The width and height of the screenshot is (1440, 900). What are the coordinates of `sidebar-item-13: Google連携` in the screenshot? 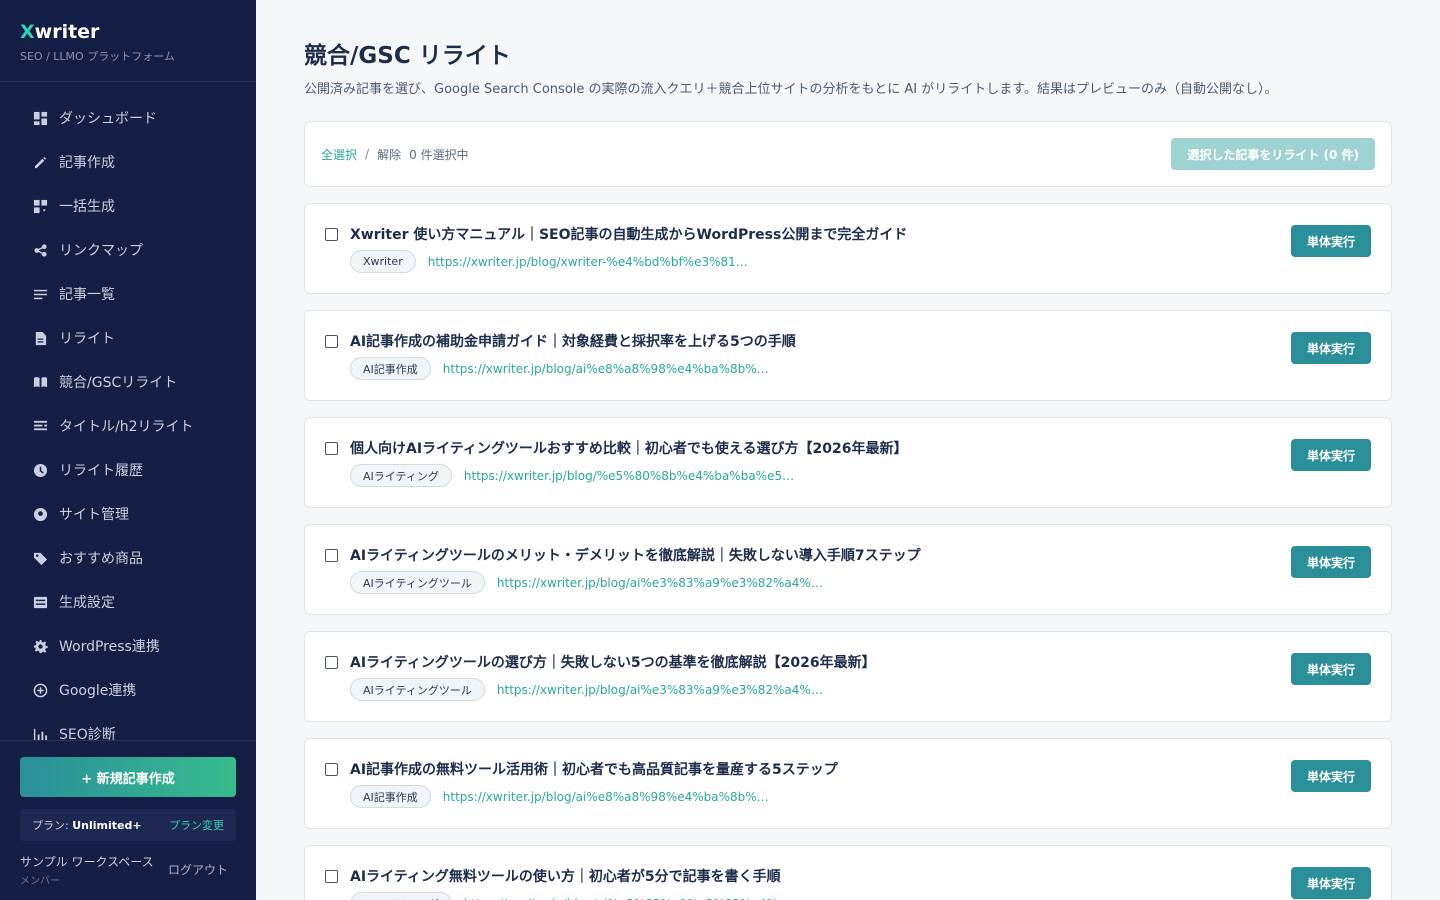 It's located at (128, 690).